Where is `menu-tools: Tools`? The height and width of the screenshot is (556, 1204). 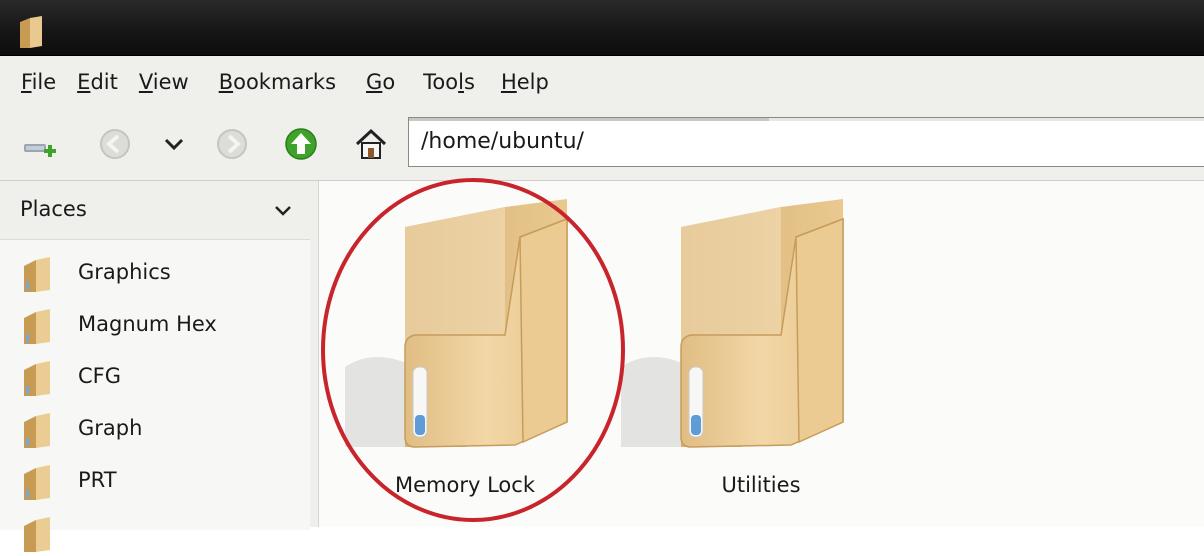 menu-tools: Tools is located at coordinates (449, 82).